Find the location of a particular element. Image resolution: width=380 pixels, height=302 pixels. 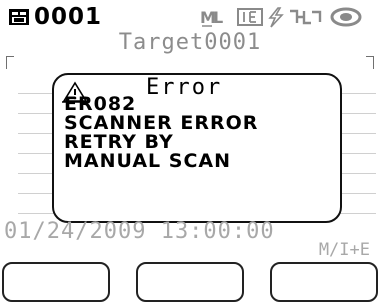

softkey-right is located at coordinates (324, 282).